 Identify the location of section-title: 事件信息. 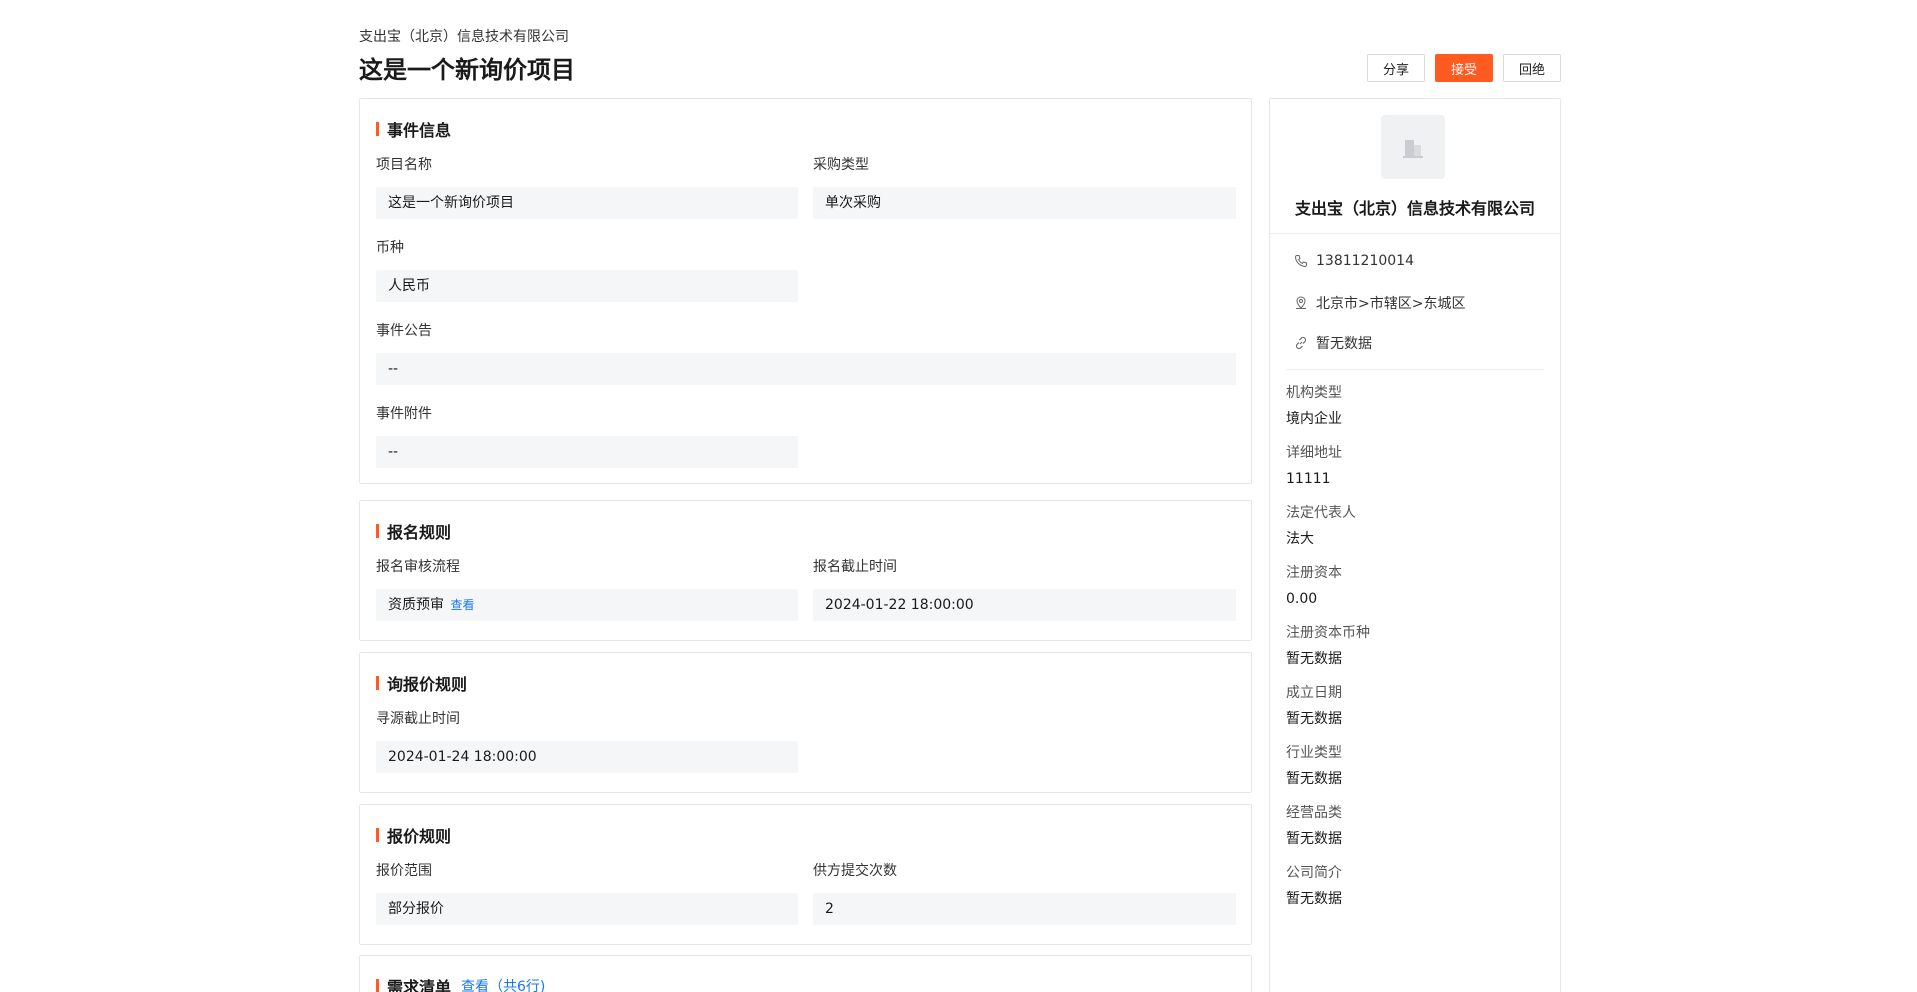
(413, 129).